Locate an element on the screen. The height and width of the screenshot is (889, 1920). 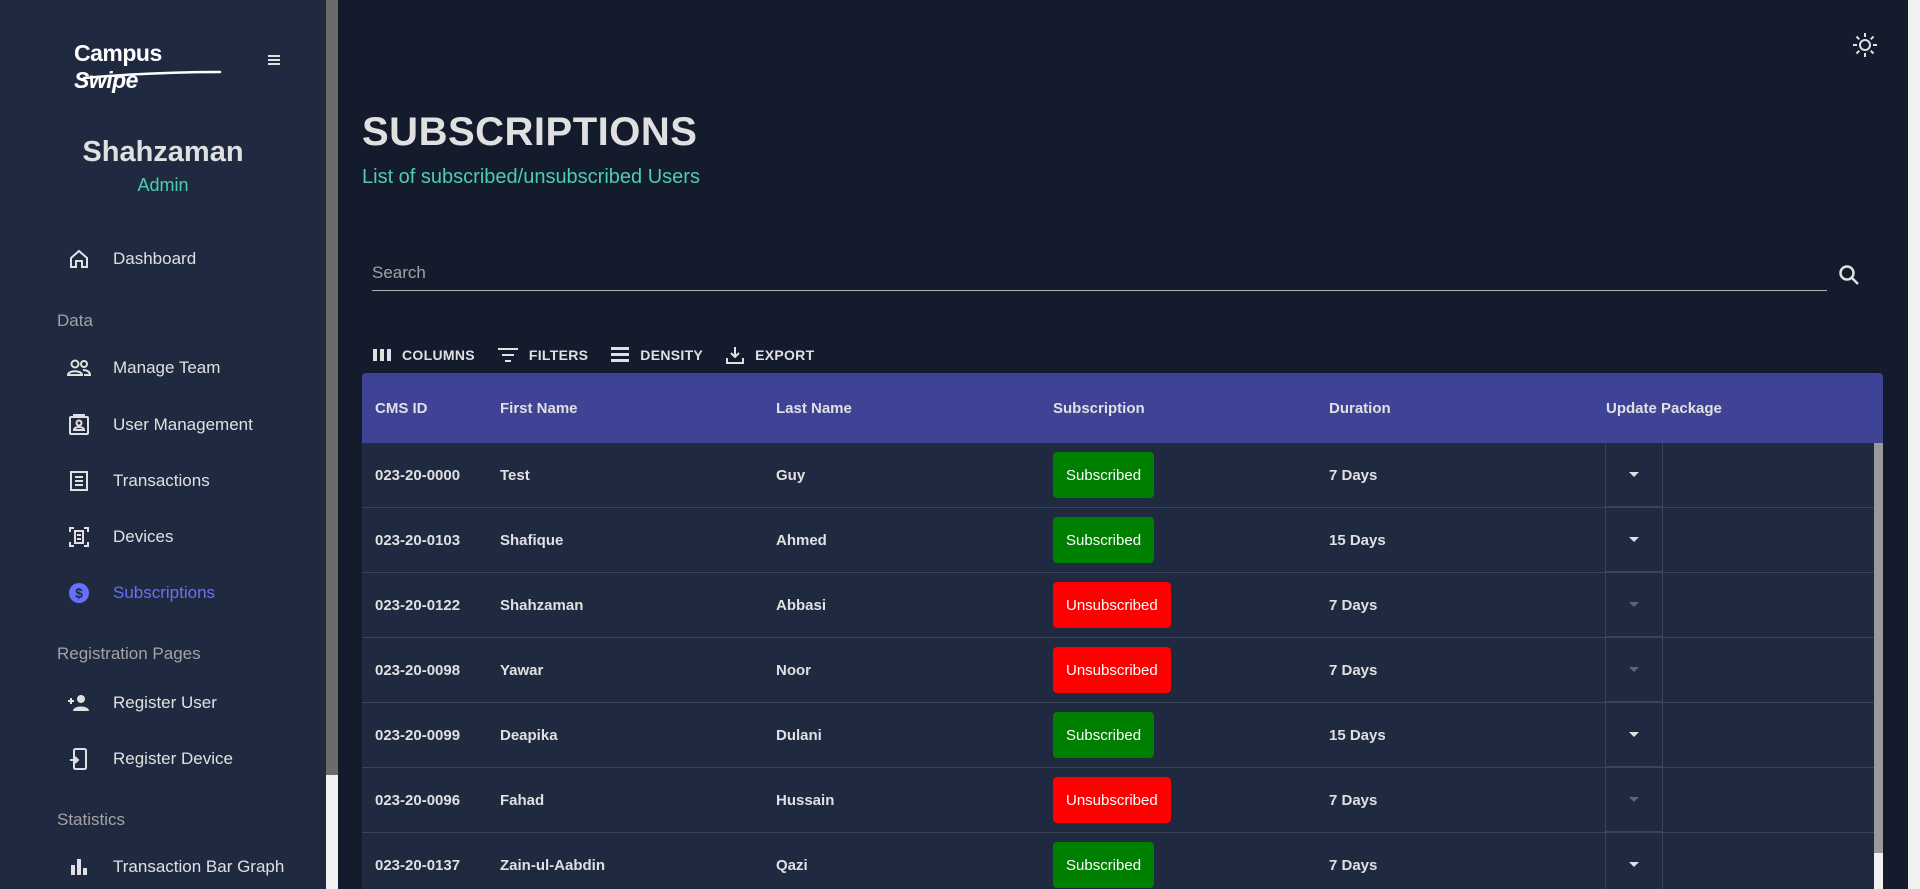
page-subtitle: List of subscribed/unsubscribed Users is located at coordinates (531, 177).